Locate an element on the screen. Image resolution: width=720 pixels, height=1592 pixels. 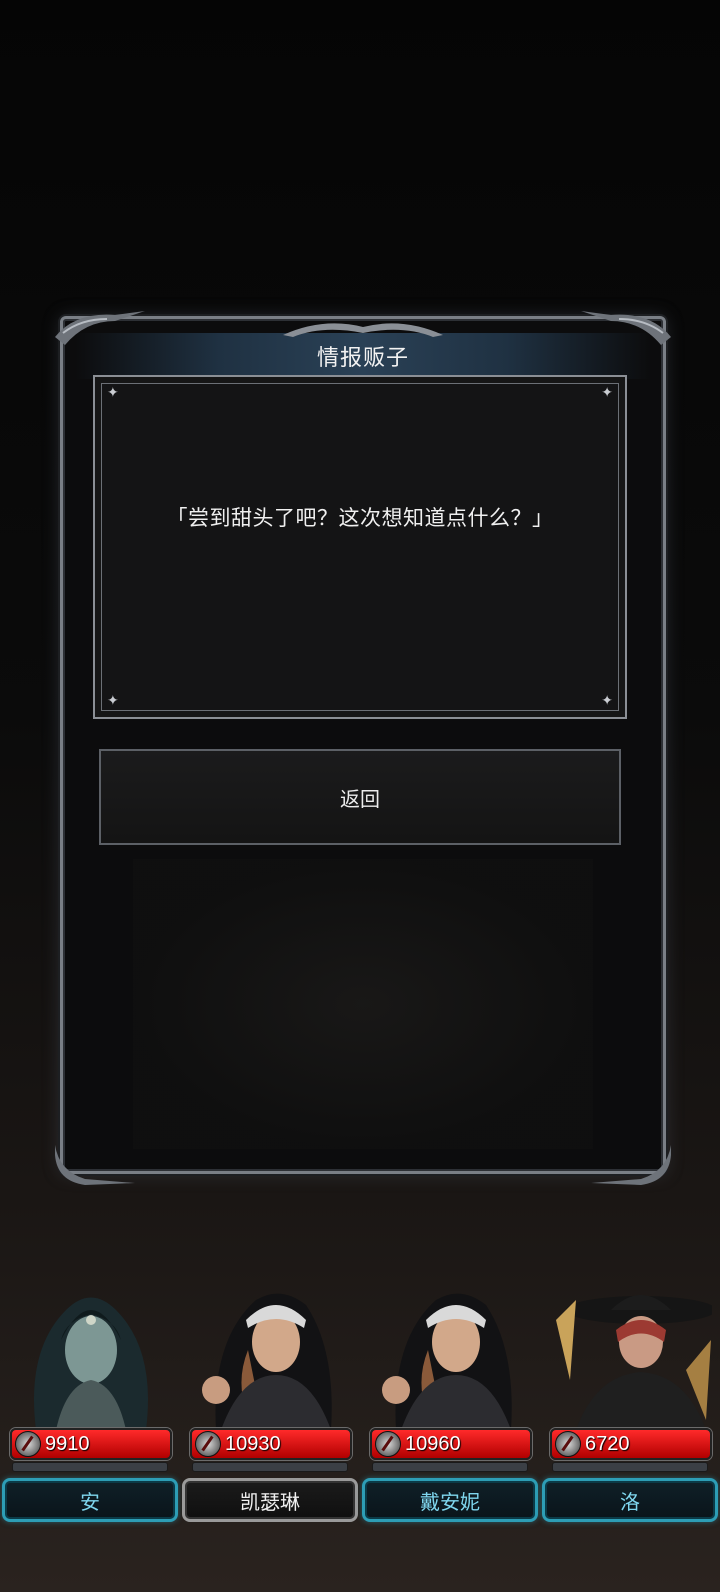
panel-background-texture is located at coordinates (363, 1004).